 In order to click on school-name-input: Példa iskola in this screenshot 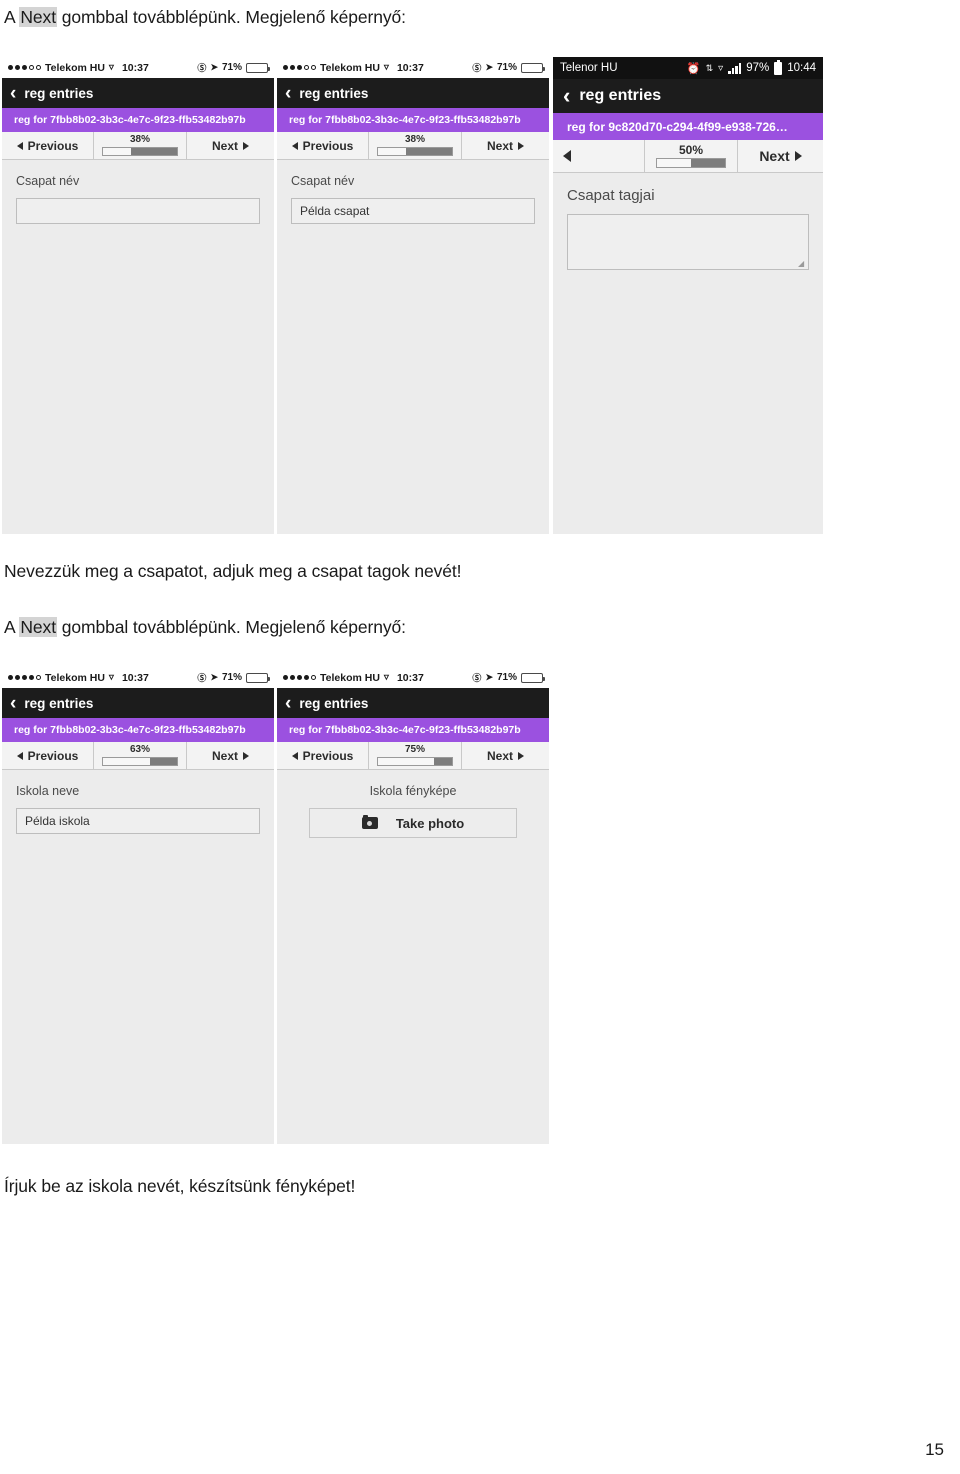, I will do `click(138, 821)`.